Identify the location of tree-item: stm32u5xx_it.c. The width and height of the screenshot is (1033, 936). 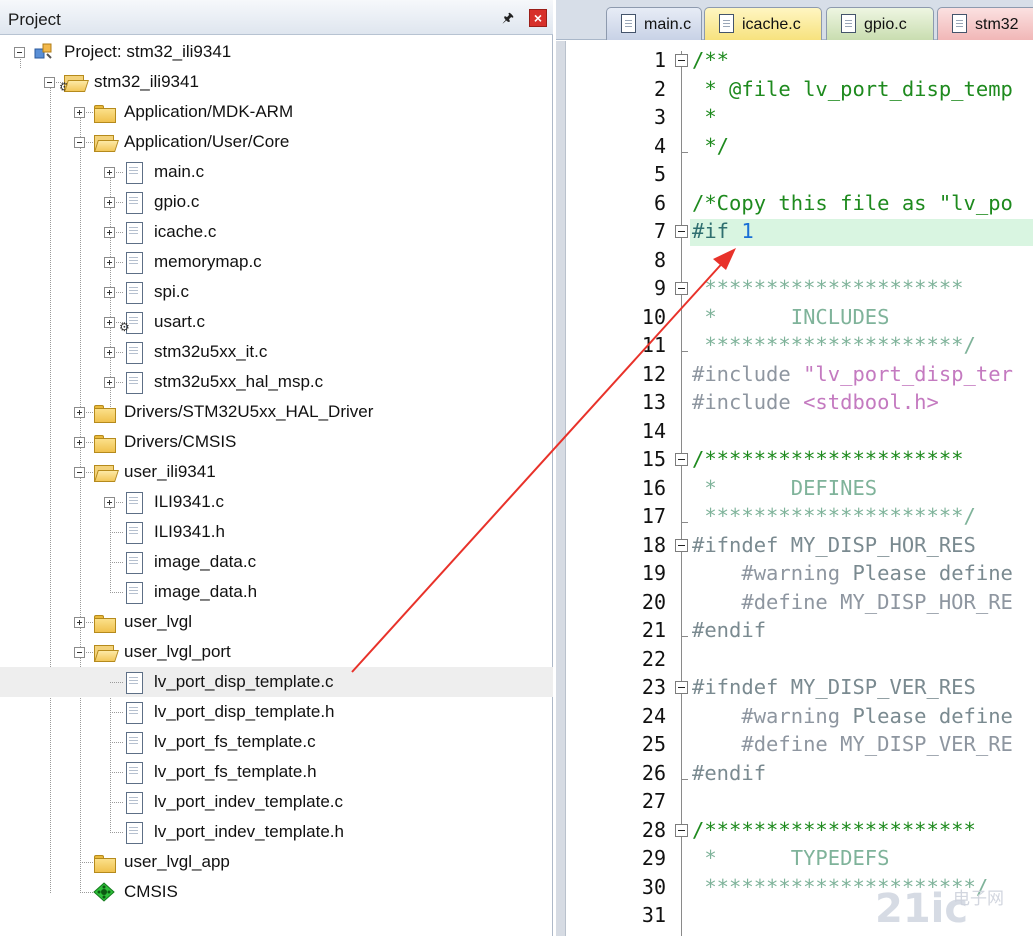
(276, 352).